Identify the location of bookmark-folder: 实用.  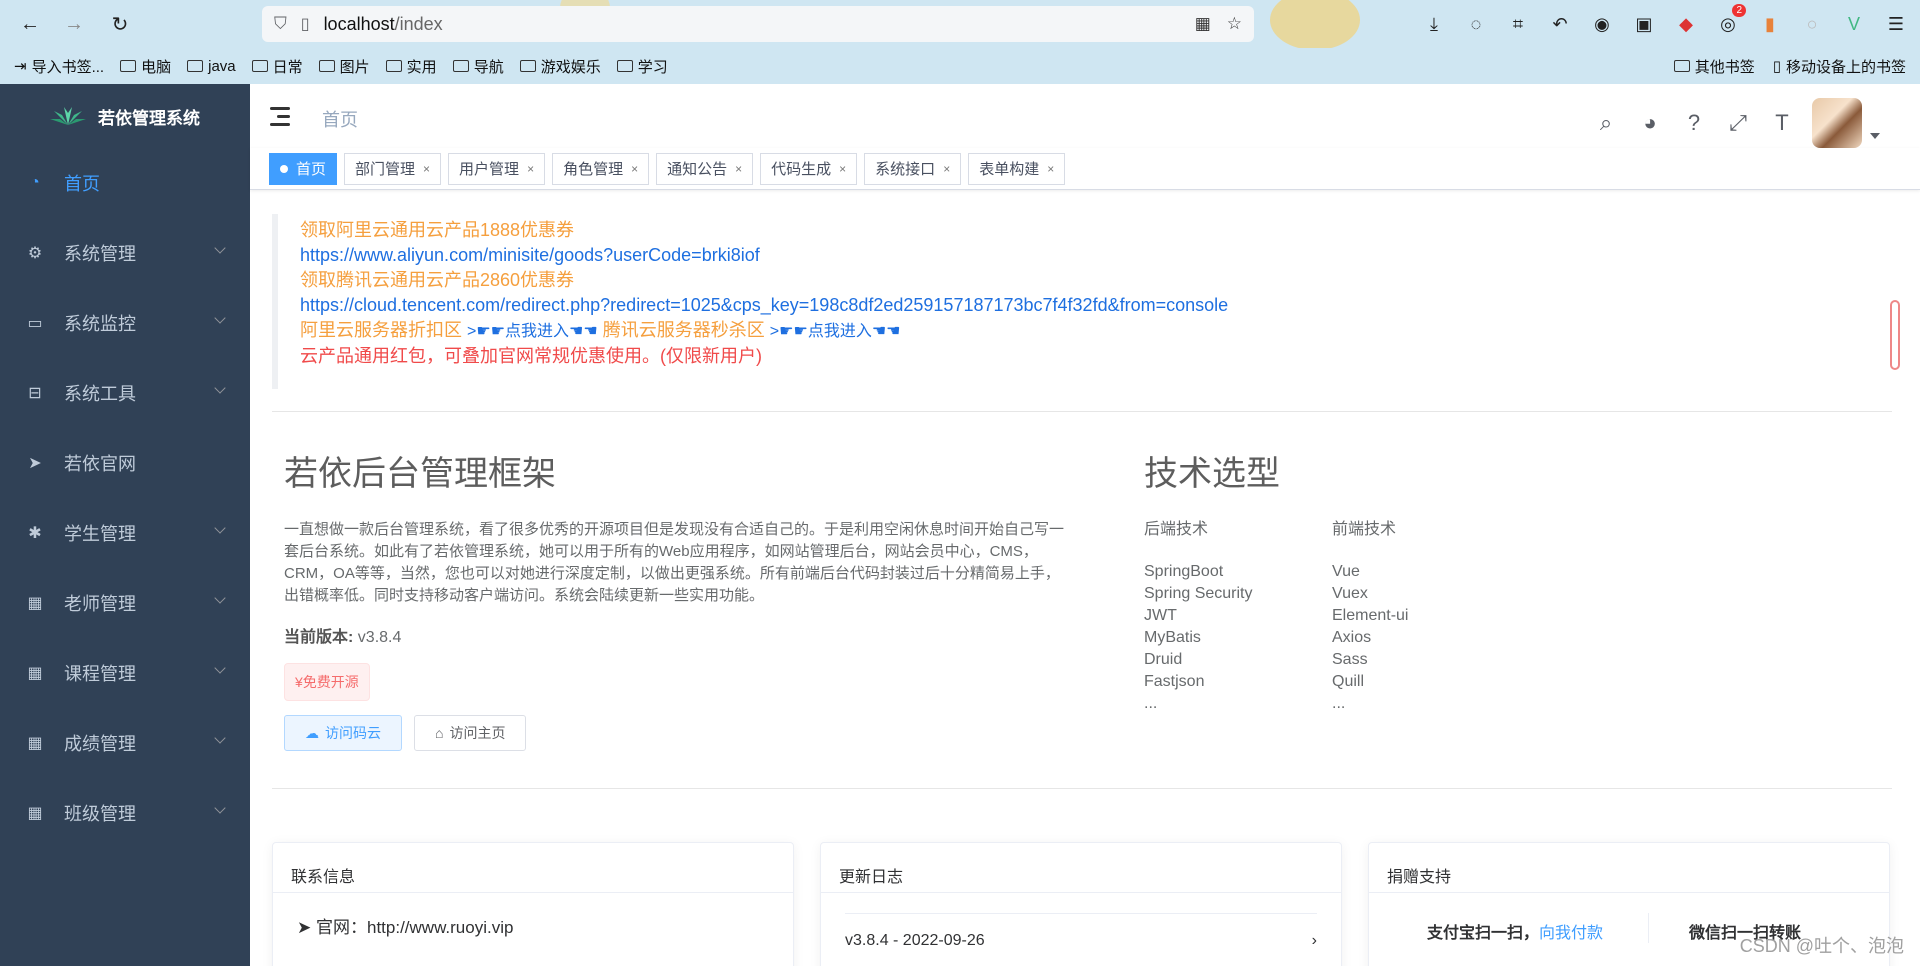
(411, 66).